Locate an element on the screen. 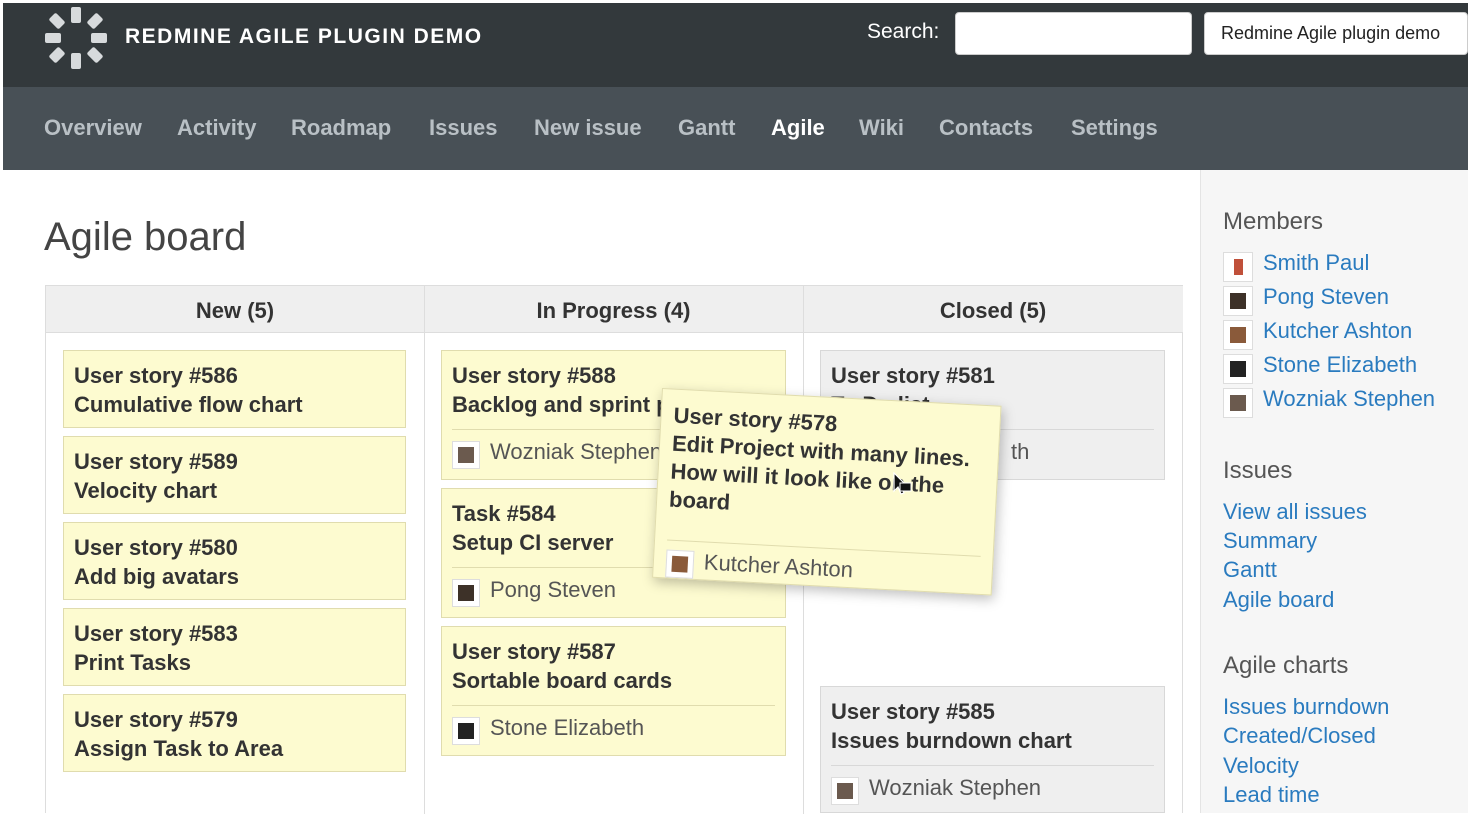 This screenshot has height=814, width=1468. issue-card: User story #586 Cumulative flow chart is located at coordinates (234, 389).